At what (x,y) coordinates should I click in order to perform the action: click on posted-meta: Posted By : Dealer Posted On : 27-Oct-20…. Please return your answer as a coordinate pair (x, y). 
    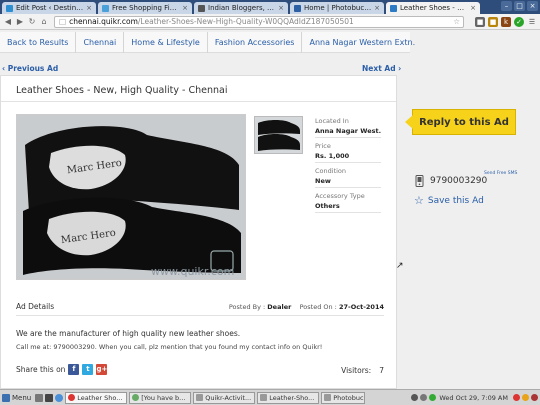
    Looking at the image, I should click on (306, 307).